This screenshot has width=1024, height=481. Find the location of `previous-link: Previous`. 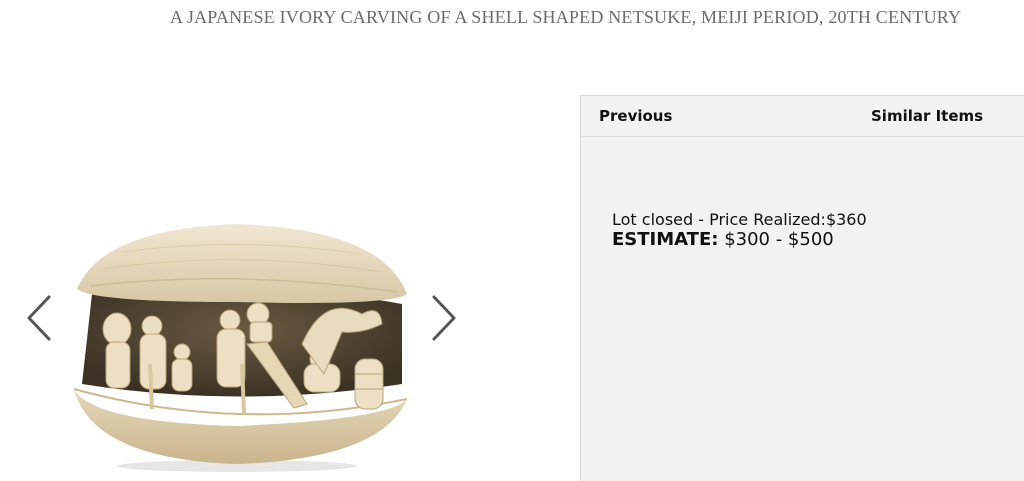

previous-link: Previous is located at coordinates (635, 116).